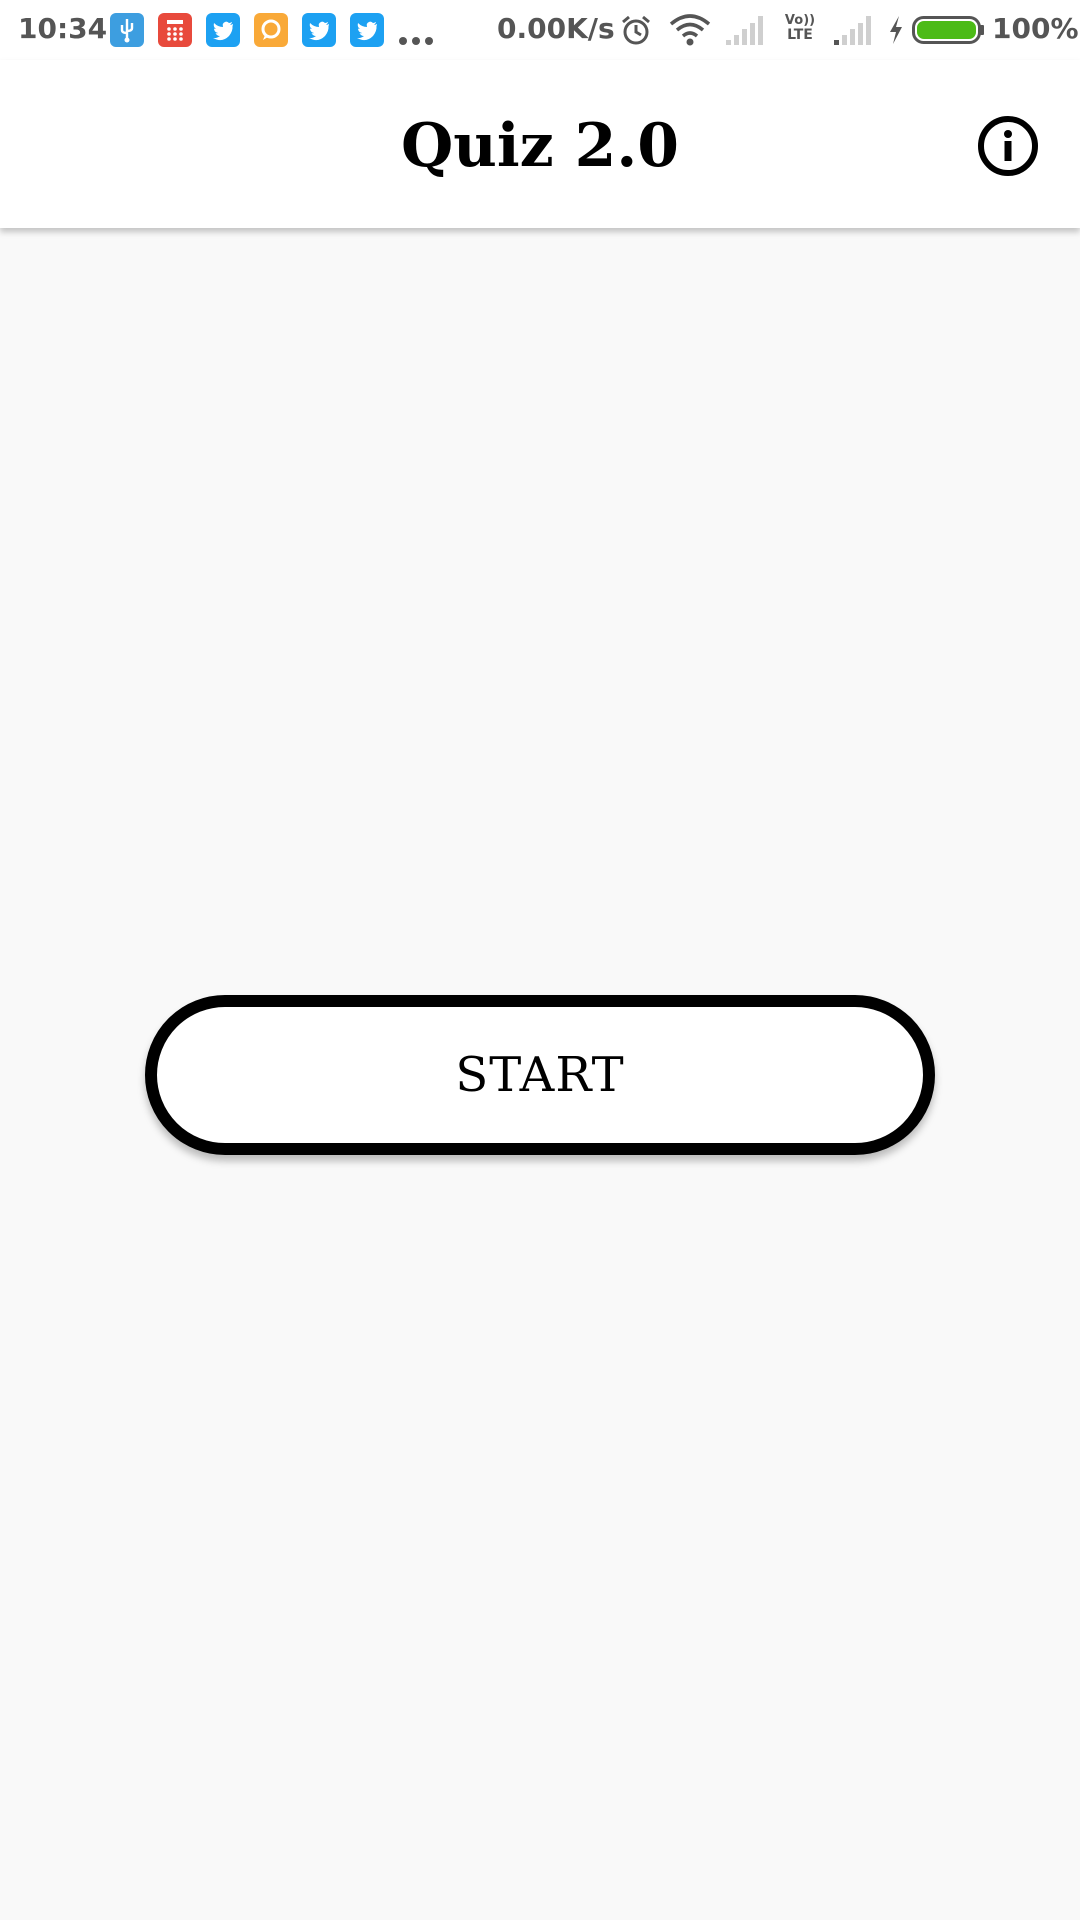 This screenshot has width=1080, height=1920. I want to click on volte-label-bottom: LTE, so click(800, 35).